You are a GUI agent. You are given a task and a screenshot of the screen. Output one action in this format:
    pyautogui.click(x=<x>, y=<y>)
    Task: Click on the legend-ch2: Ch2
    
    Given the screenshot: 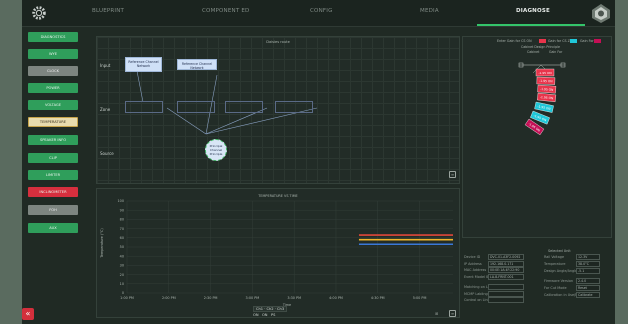 What is the action you would take?
    pyautogui.click(x=270, y=309)
    